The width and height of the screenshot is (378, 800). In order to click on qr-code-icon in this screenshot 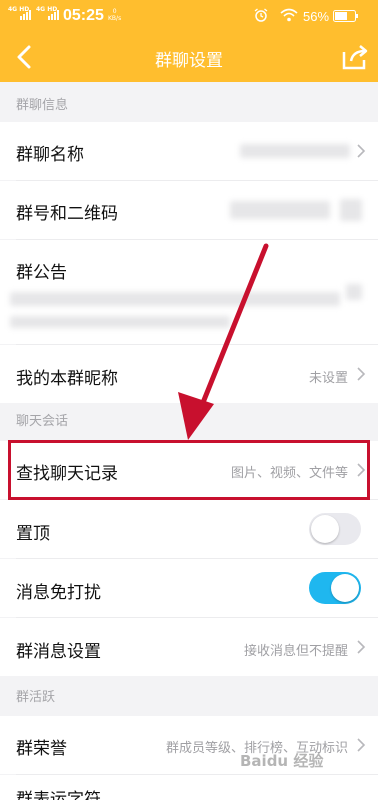, I will do `click(351, 210)`.